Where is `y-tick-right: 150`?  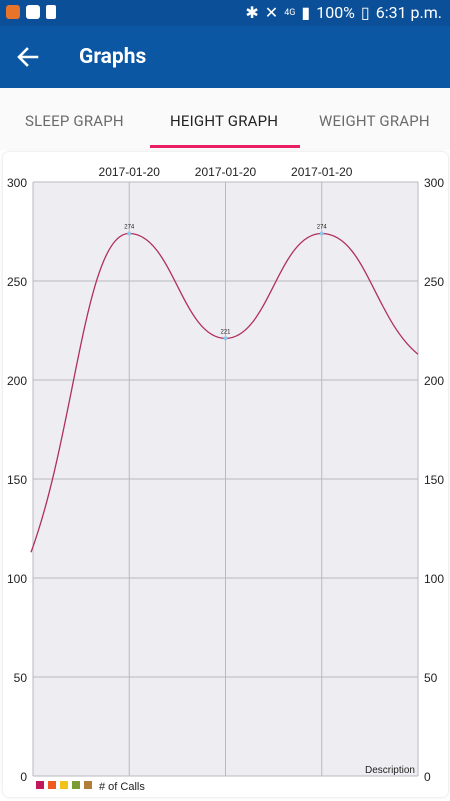 y-tick-right: 150 is located at coordinates (434, 480).